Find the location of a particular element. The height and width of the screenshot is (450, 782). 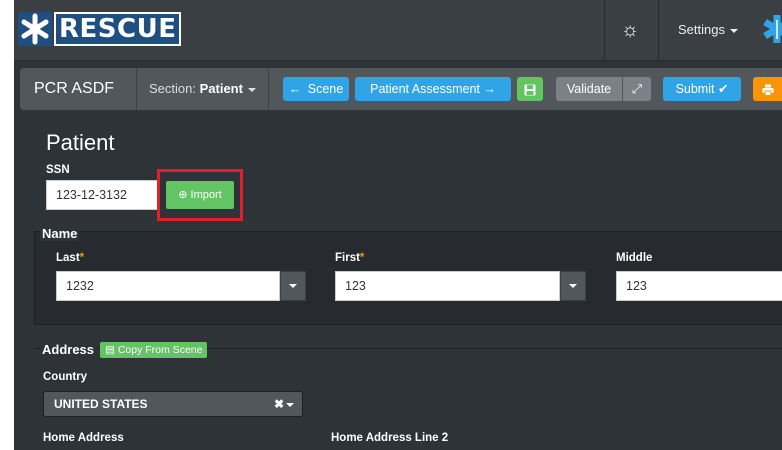

patient-assessment-label: Patient Assessment → is located at coordinates (433, 89).